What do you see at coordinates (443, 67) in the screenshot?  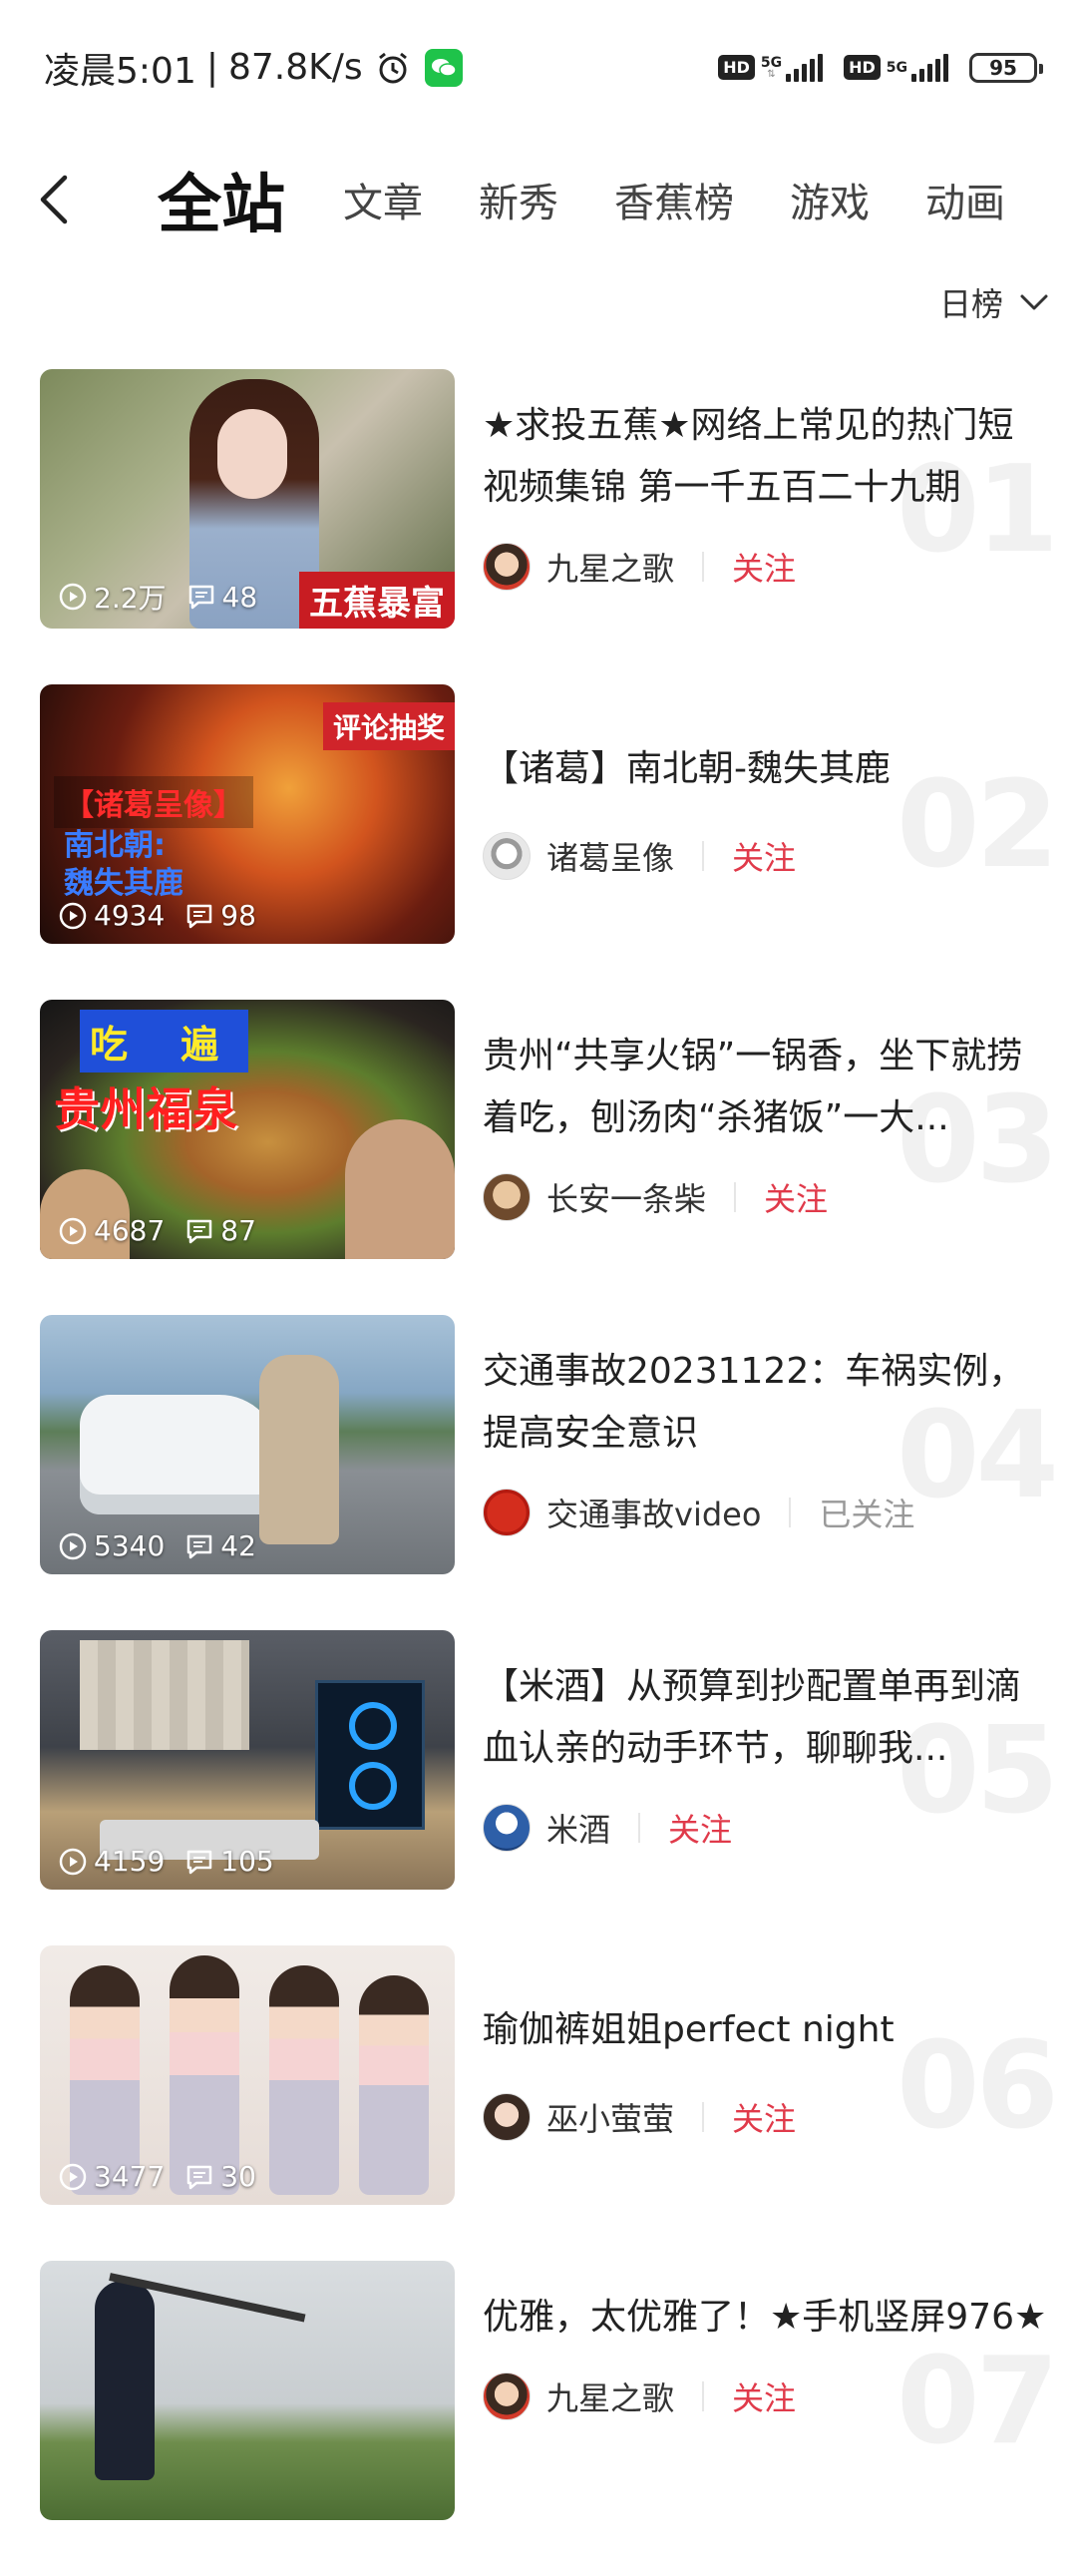 I see `wechat-icon` at bounding box center [443, 67].